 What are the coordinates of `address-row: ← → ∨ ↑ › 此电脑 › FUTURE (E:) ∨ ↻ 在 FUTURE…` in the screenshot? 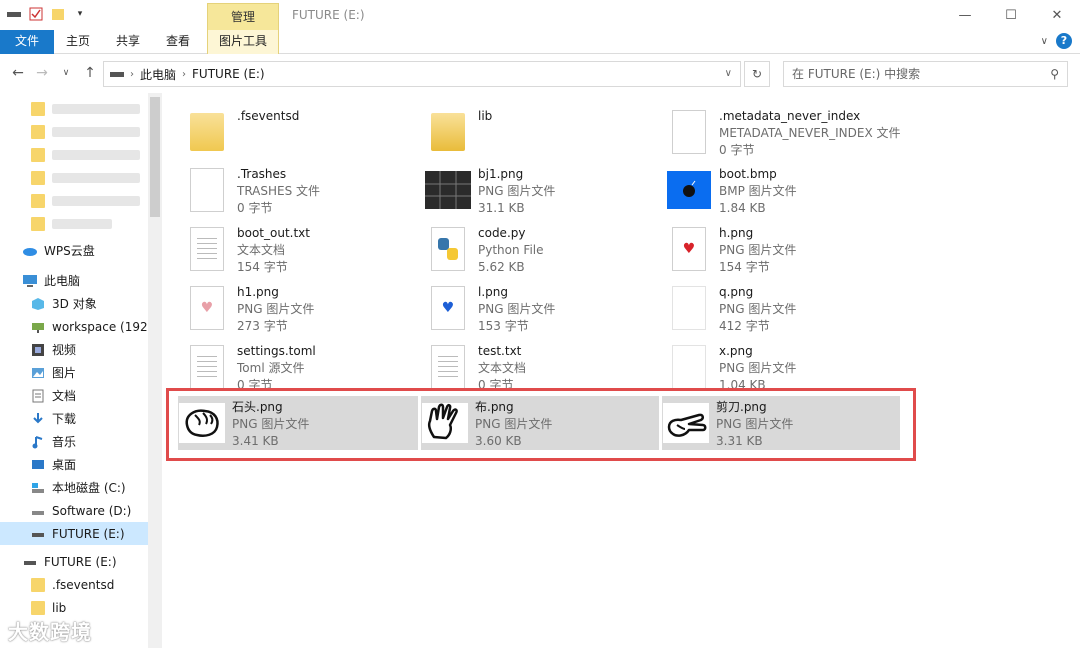 It's located at (540, 74).